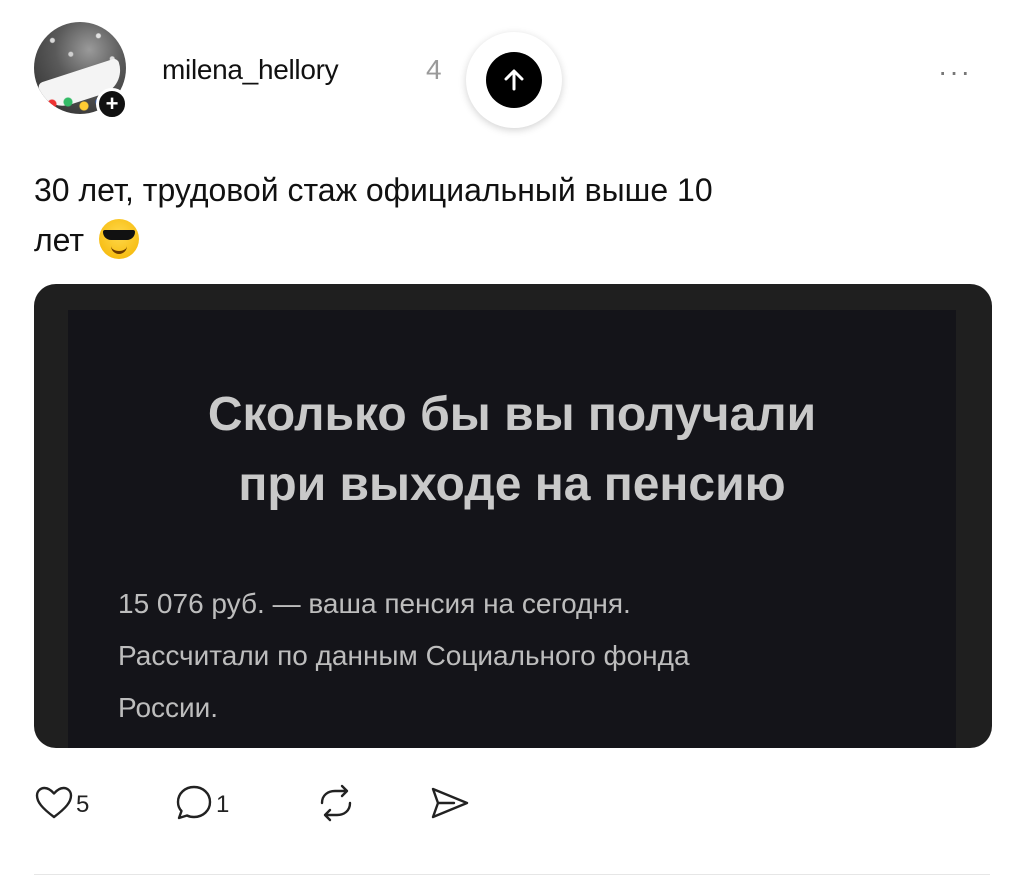 The image size is (1024, 878). I want to click on like-count: 5, so click(83, 804).